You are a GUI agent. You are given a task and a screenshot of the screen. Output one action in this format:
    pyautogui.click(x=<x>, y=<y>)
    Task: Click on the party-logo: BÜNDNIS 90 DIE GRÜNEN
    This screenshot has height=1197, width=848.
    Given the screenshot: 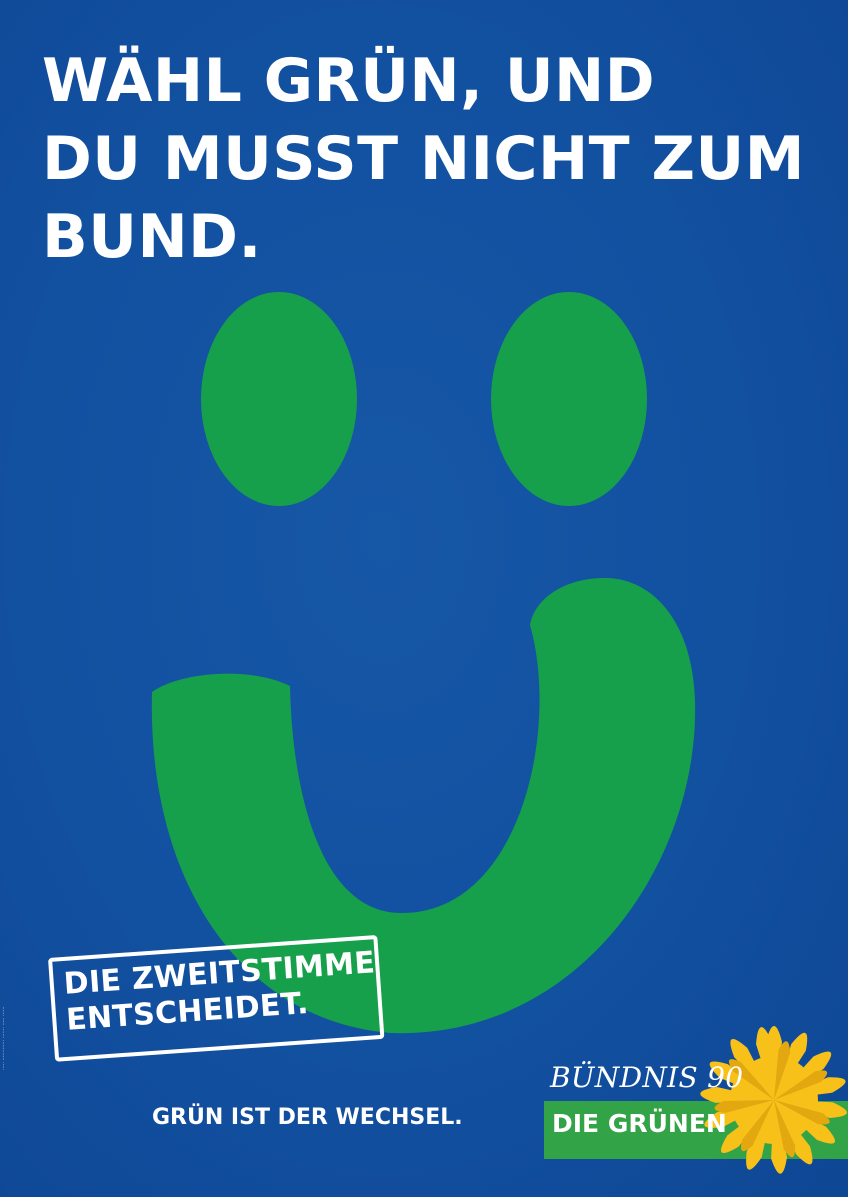 What is the action you would take?
    pyautogui.click(x=696, y=1101)
    